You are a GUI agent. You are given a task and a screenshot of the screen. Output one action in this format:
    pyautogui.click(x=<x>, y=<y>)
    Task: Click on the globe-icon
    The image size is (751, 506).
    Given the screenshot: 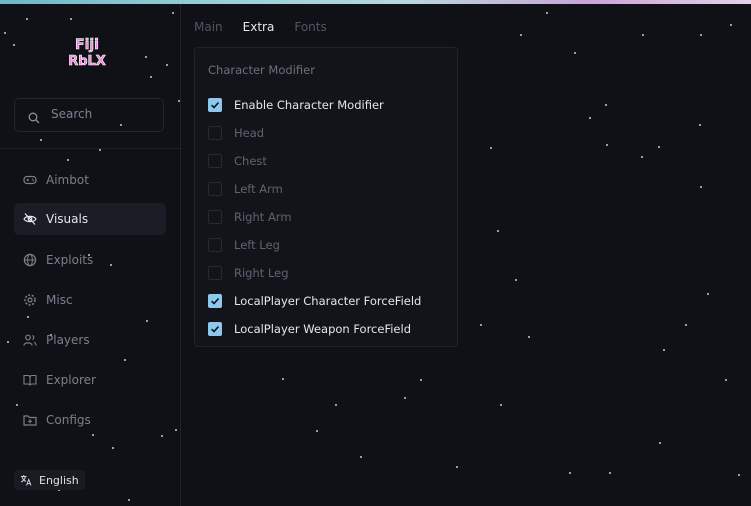 What is the action you would take?
    pyautogui.click(x=30, y=260)
    